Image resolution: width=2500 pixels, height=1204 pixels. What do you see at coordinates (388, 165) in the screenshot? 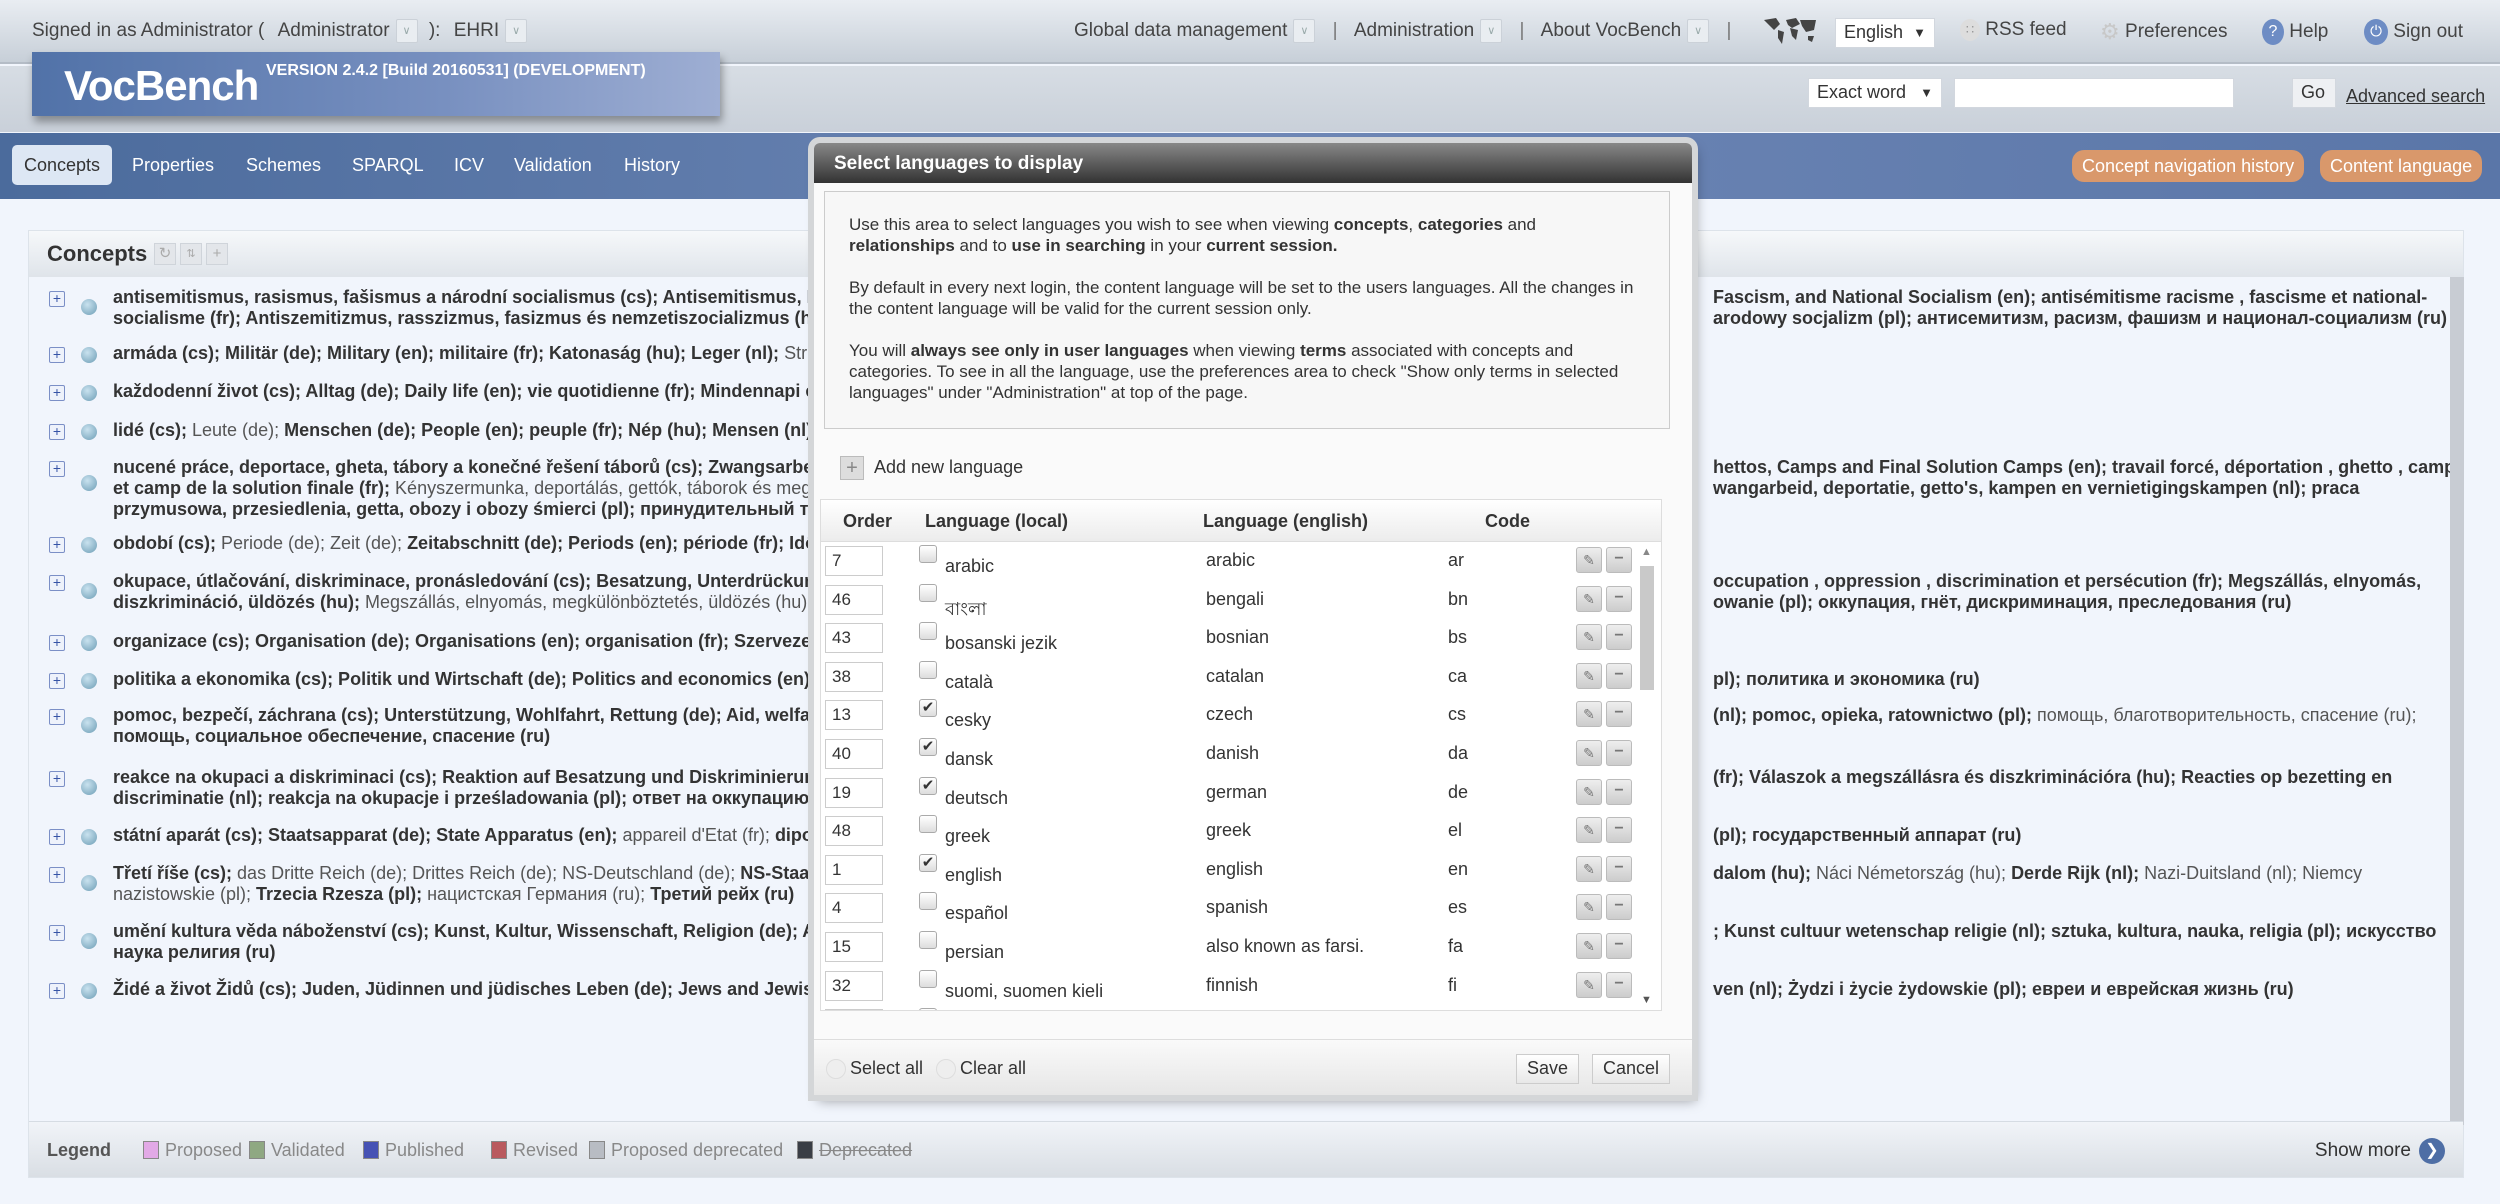
I see `tab-sparql: SPARQL` at bounding box center [388, 165].